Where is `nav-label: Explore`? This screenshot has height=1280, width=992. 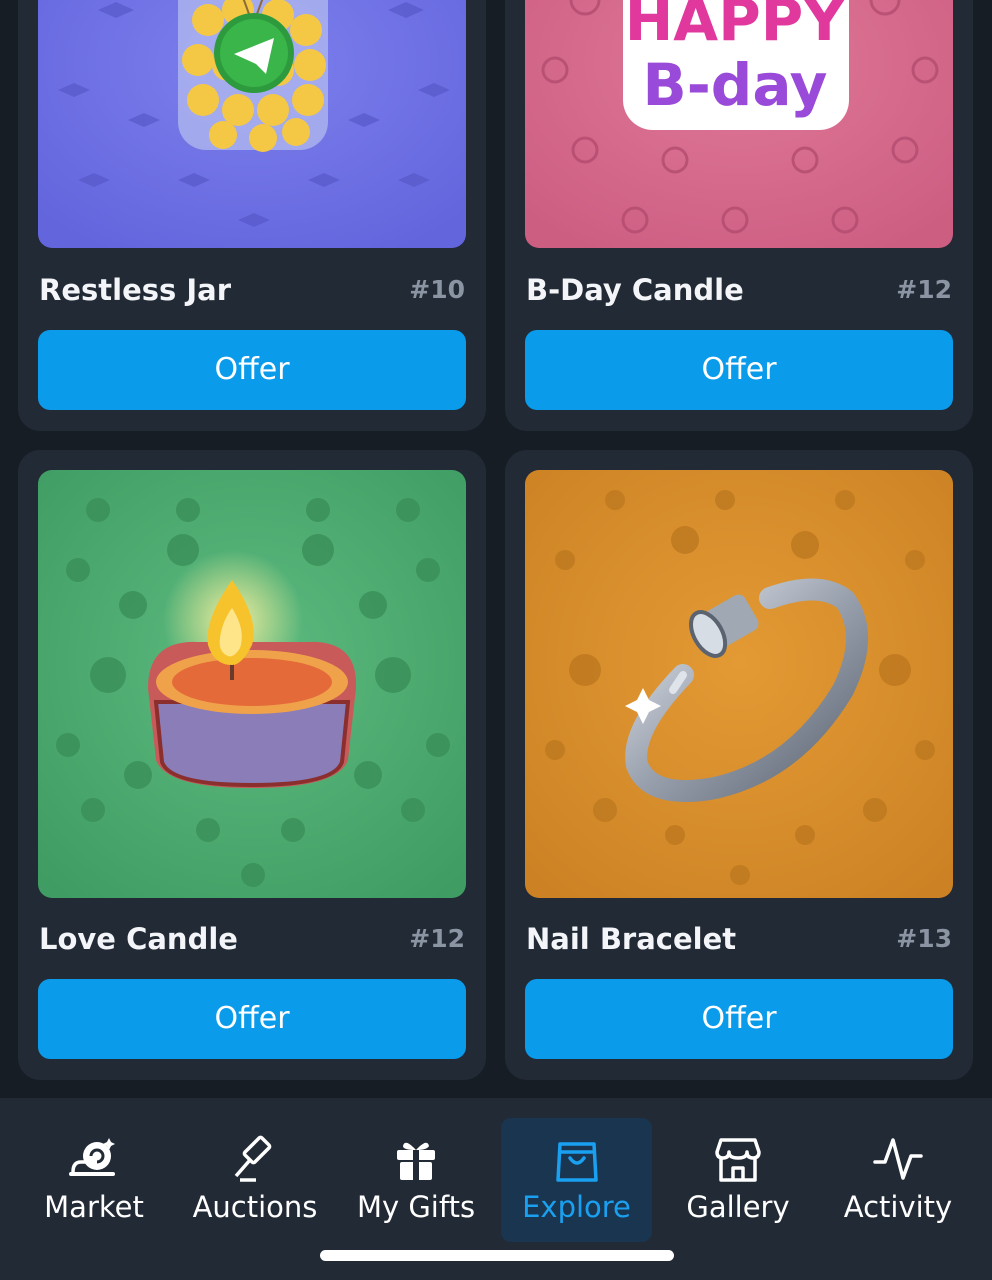 nav-label: Explore is located at coordinates (576, 1207).